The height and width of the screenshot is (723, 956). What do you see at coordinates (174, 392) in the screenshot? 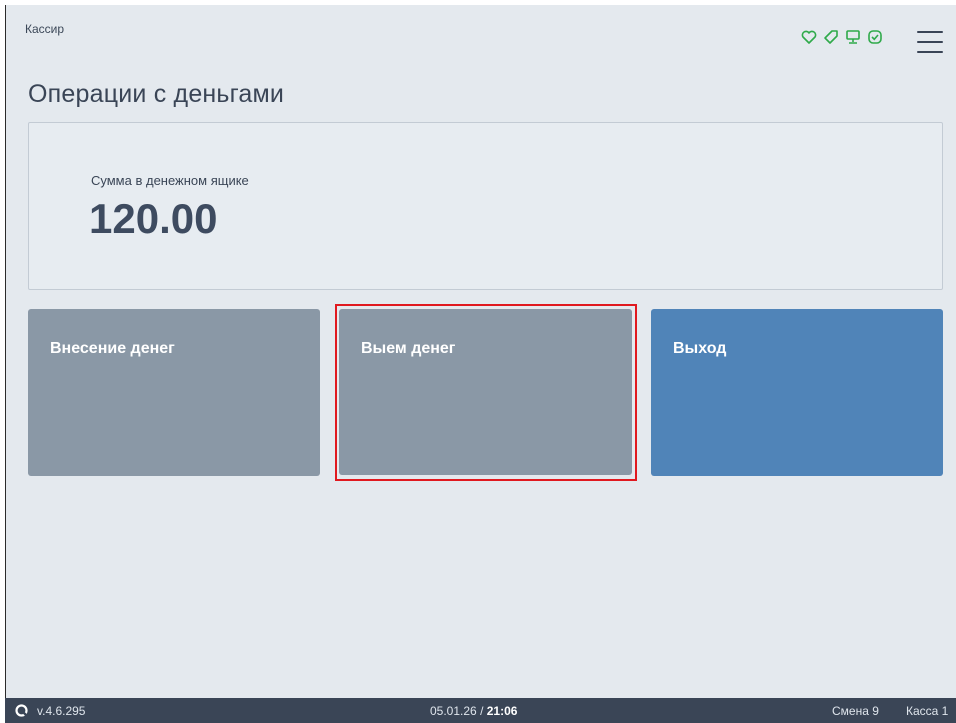
I see `deposit-money-button: Внесение денег` at bounding box center [174, 392].